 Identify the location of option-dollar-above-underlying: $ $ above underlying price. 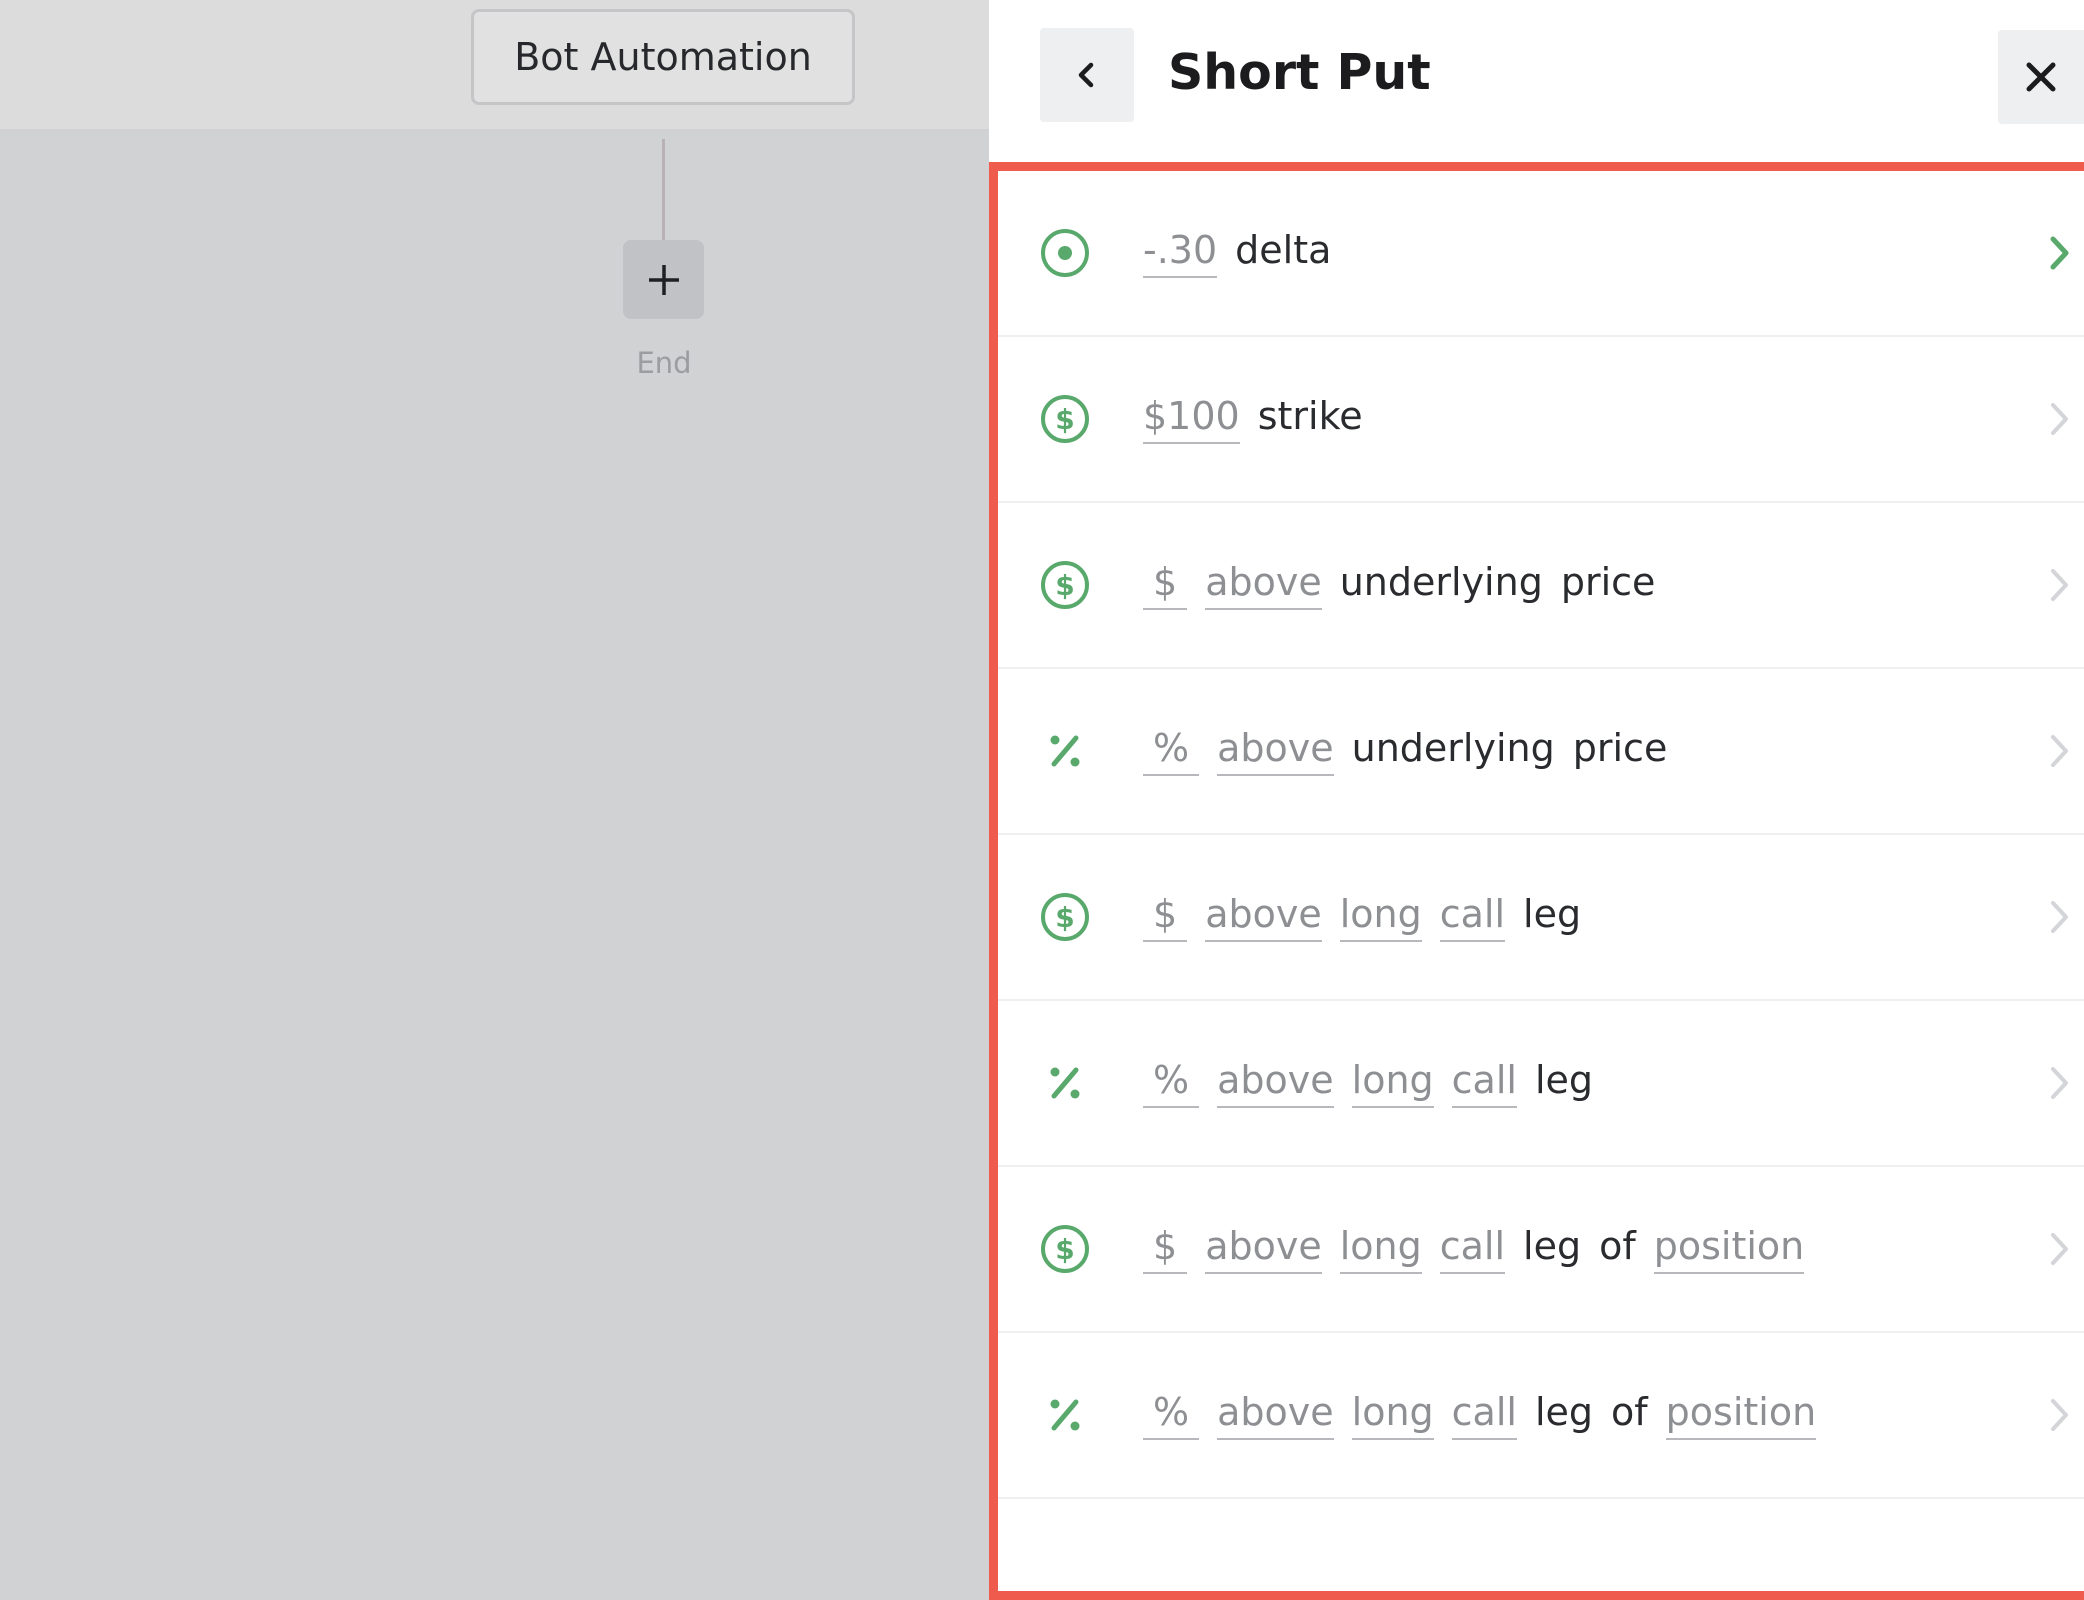
(1541, 586).